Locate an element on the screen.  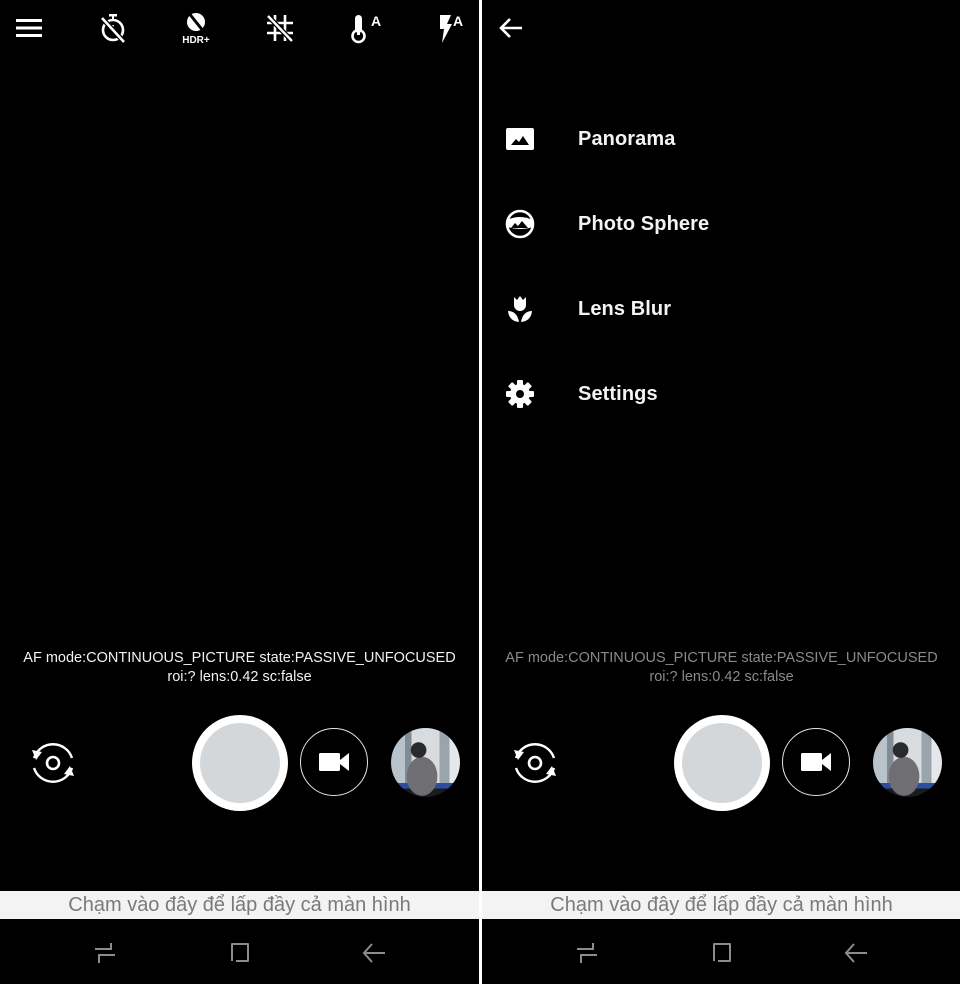
lens-blur-icon is located at coordinates (520, 309).